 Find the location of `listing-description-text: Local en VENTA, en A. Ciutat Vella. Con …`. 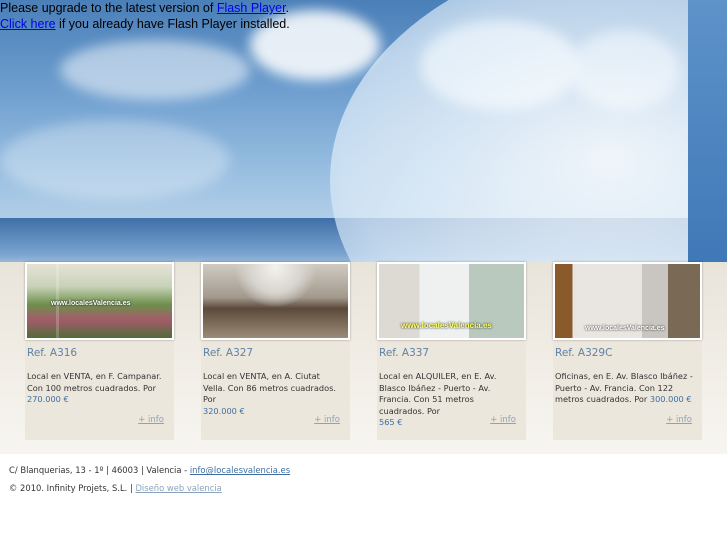

listing-description-text: Local en VENTA, en A. Ciutat Vella. Con … is located at coordinates (269, 388).